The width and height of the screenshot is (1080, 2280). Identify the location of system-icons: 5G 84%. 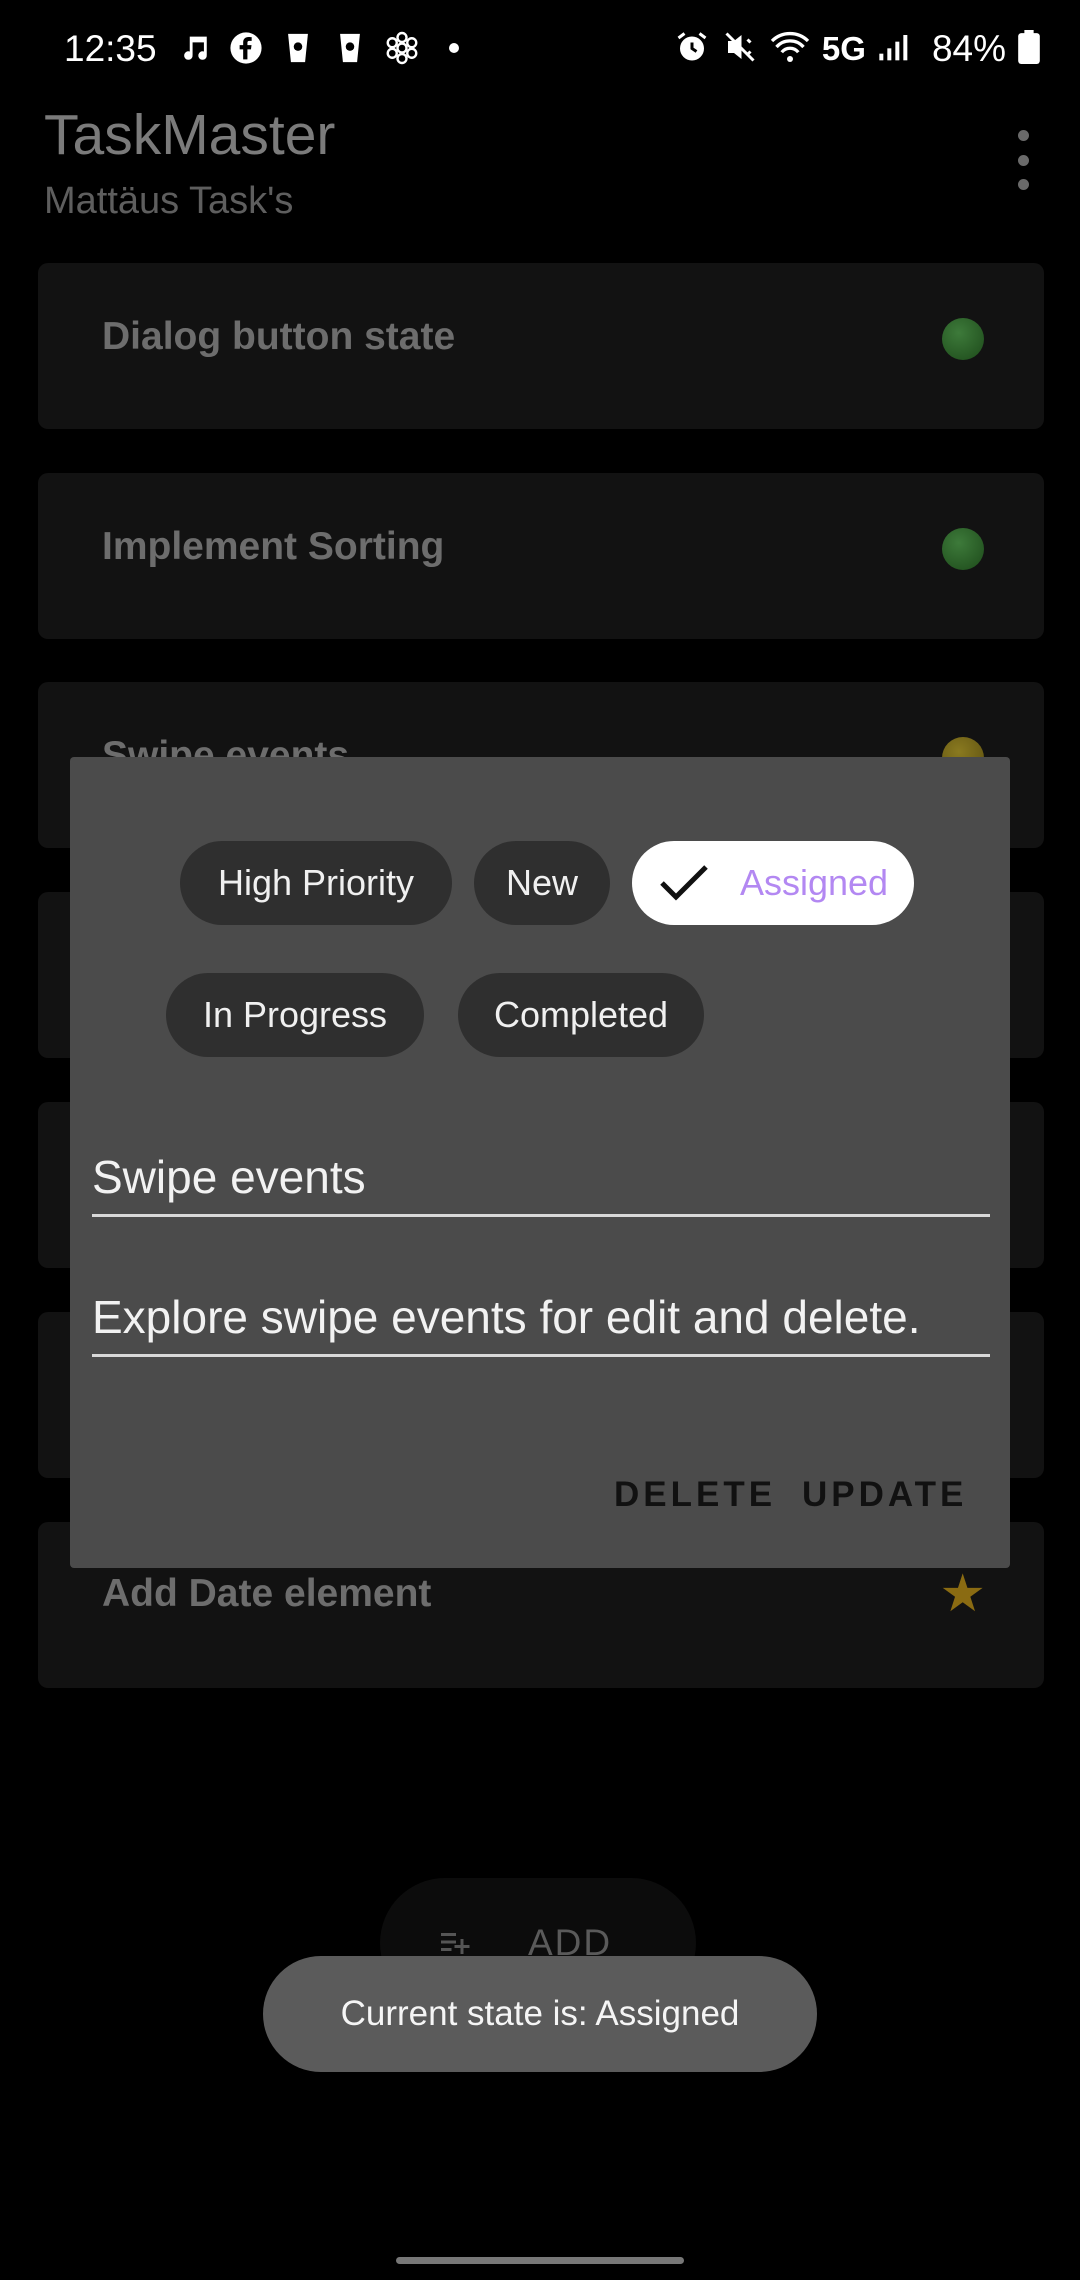
(857, 49).